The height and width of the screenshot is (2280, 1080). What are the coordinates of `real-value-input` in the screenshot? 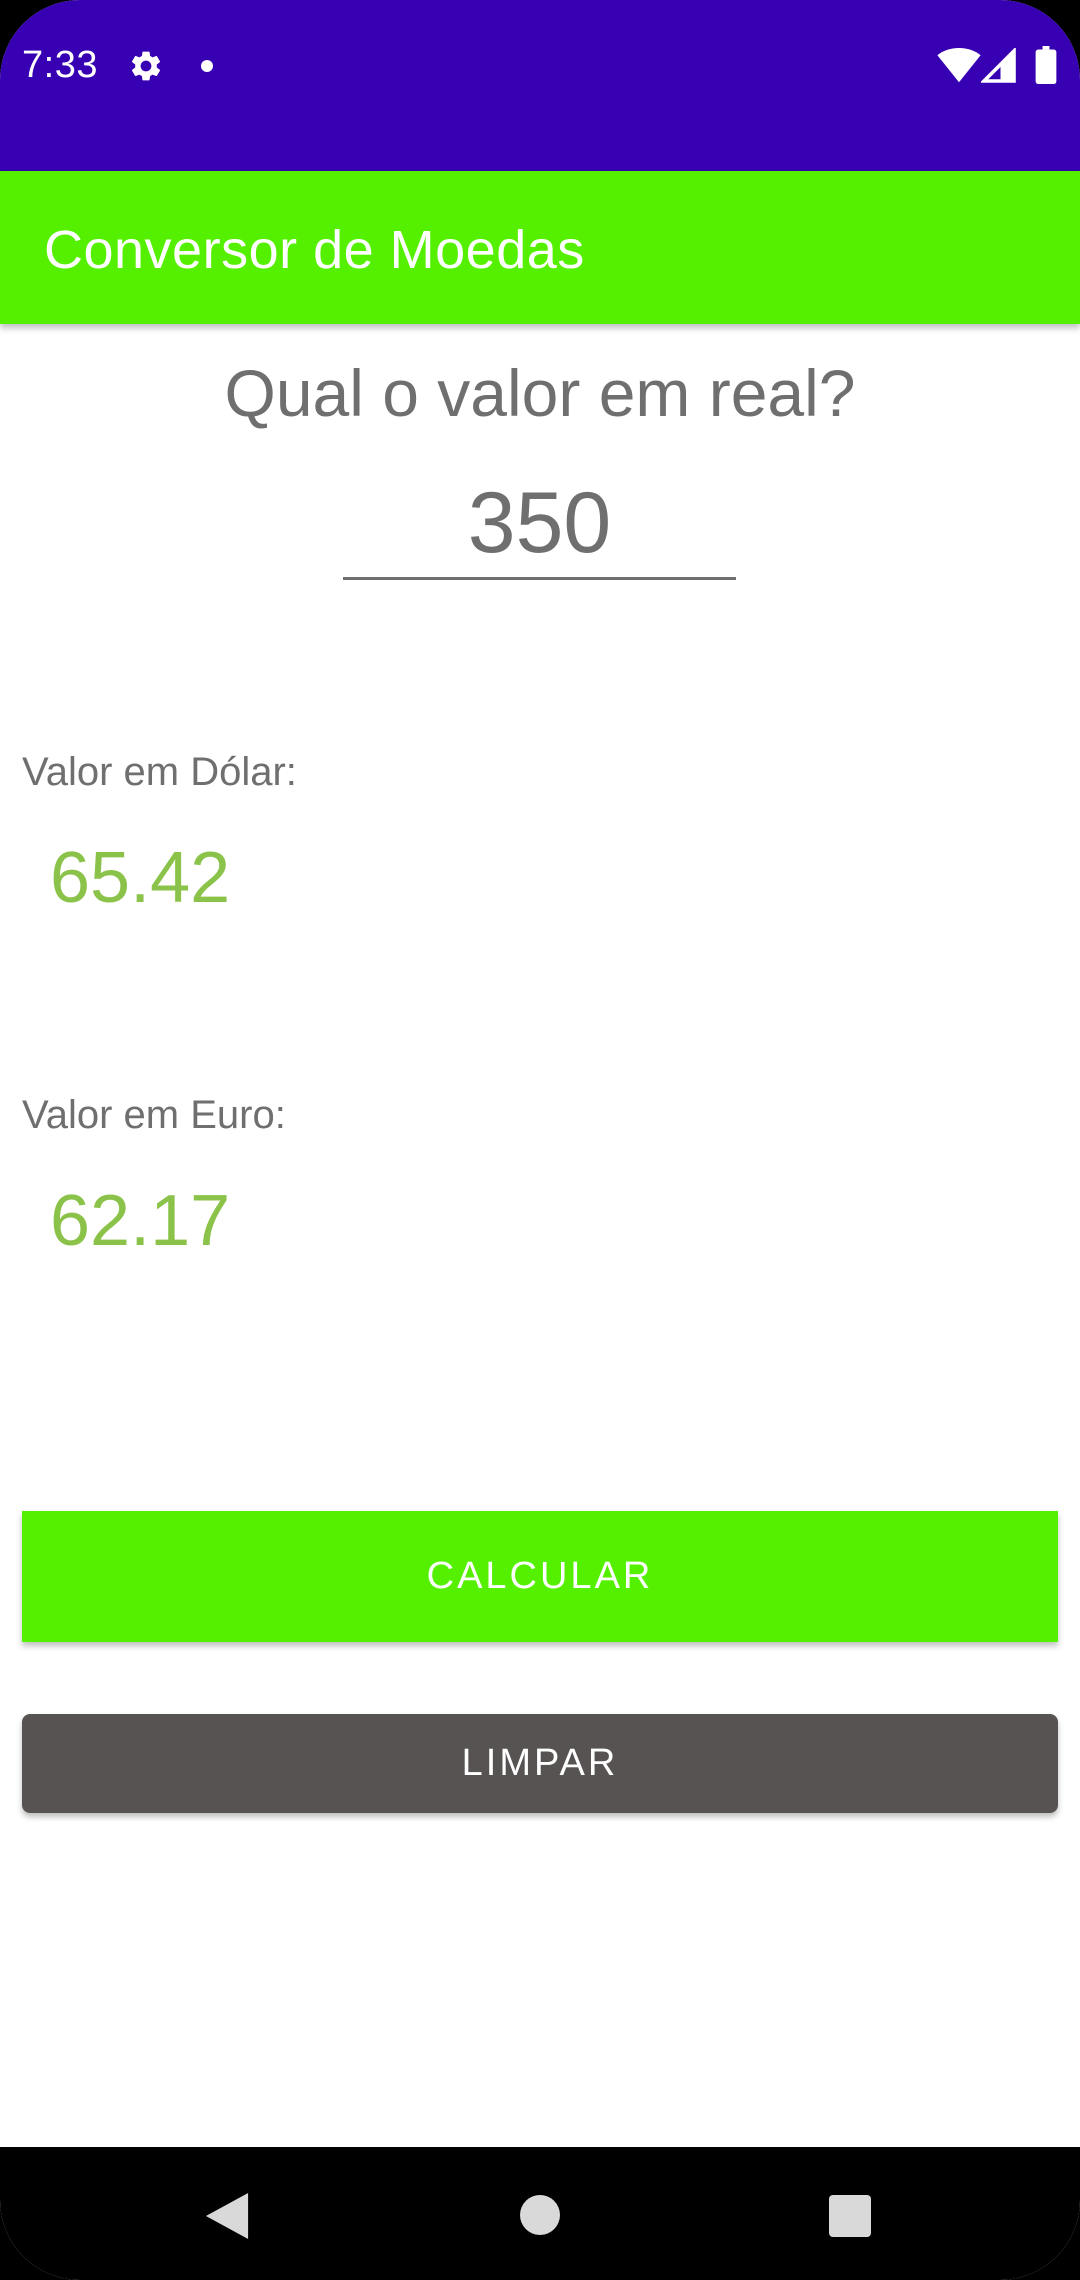 It's located at (539, 525).